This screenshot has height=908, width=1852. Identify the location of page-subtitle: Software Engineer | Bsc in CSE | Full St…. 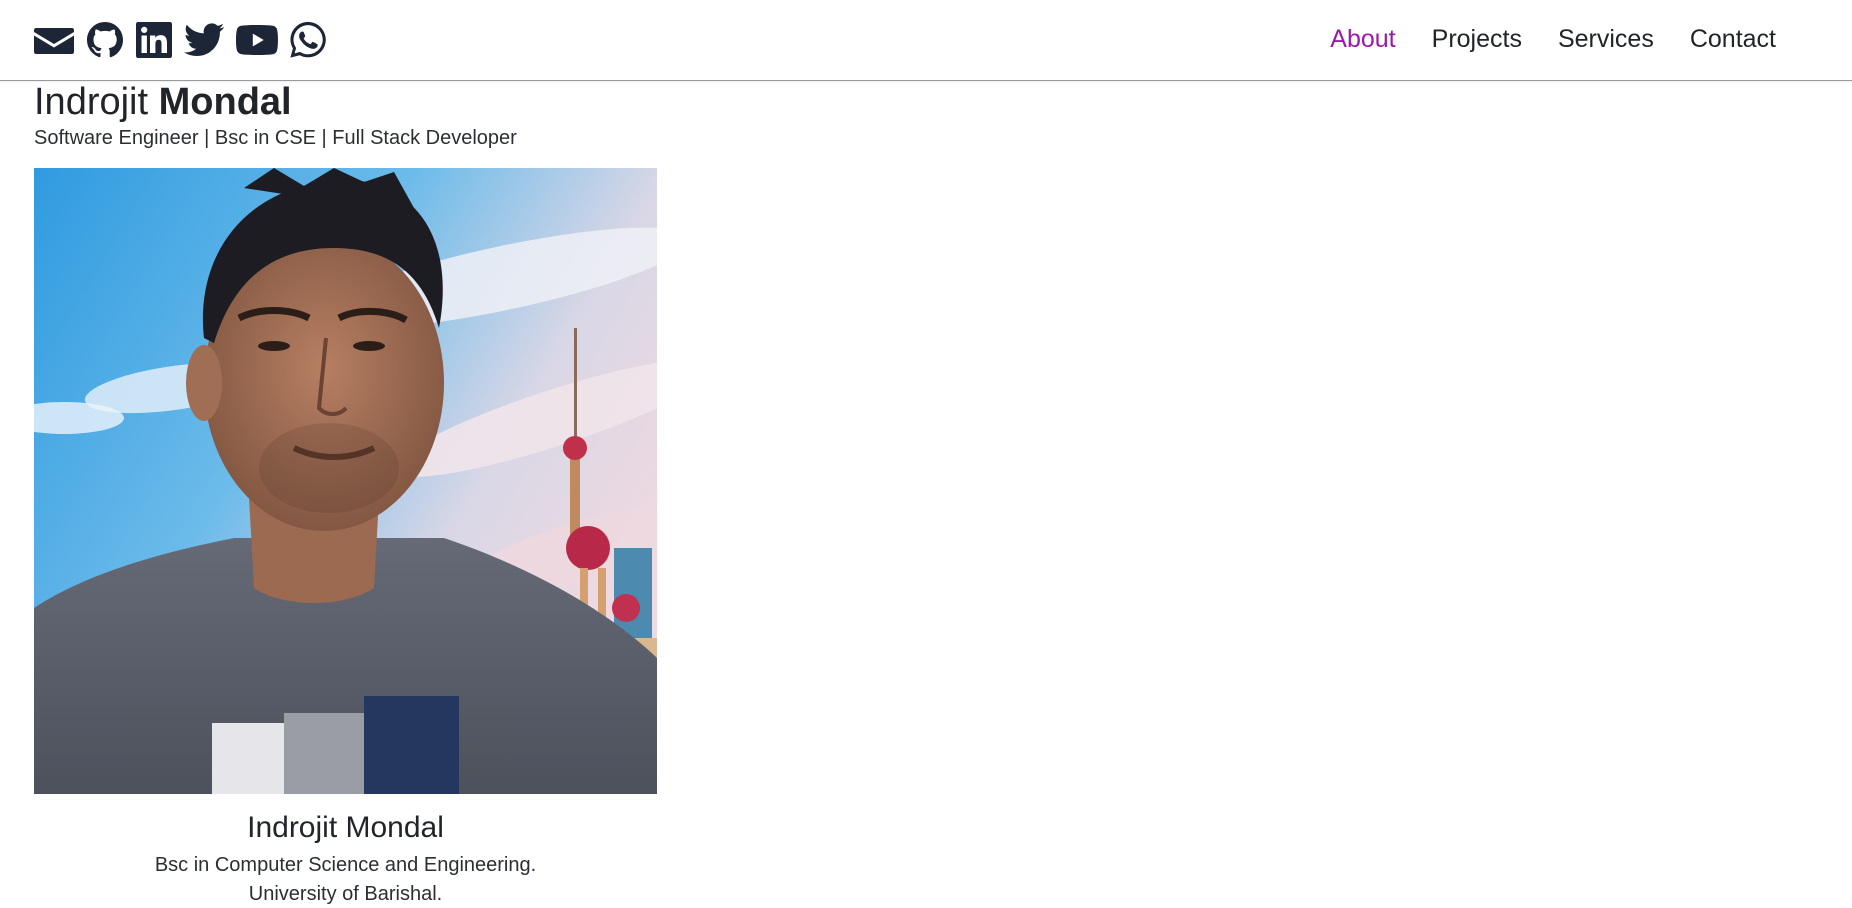
(275, 138).